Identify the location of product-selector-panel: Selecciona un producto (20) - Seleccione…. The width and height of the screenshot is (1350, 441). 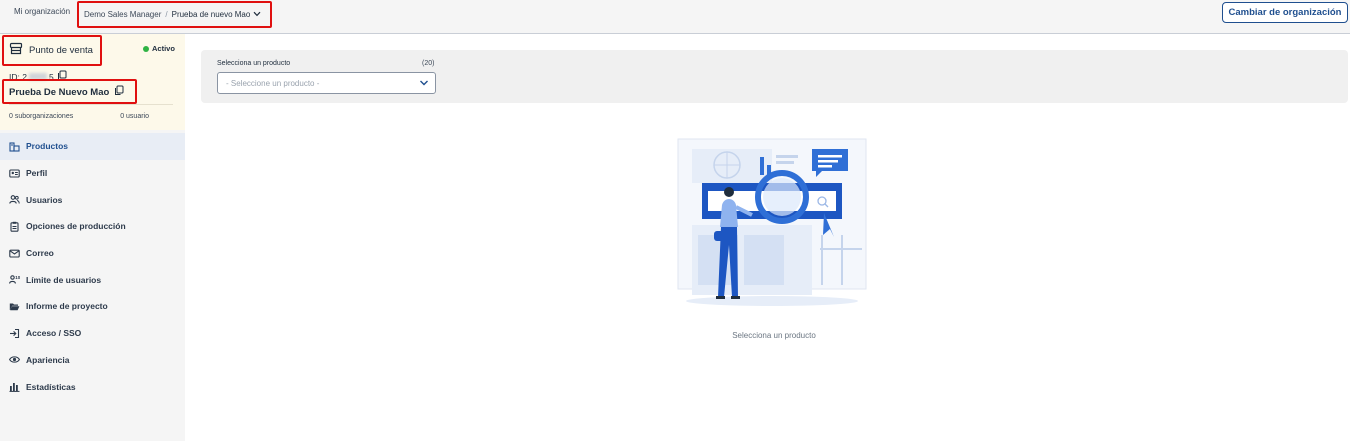
(774, 76).